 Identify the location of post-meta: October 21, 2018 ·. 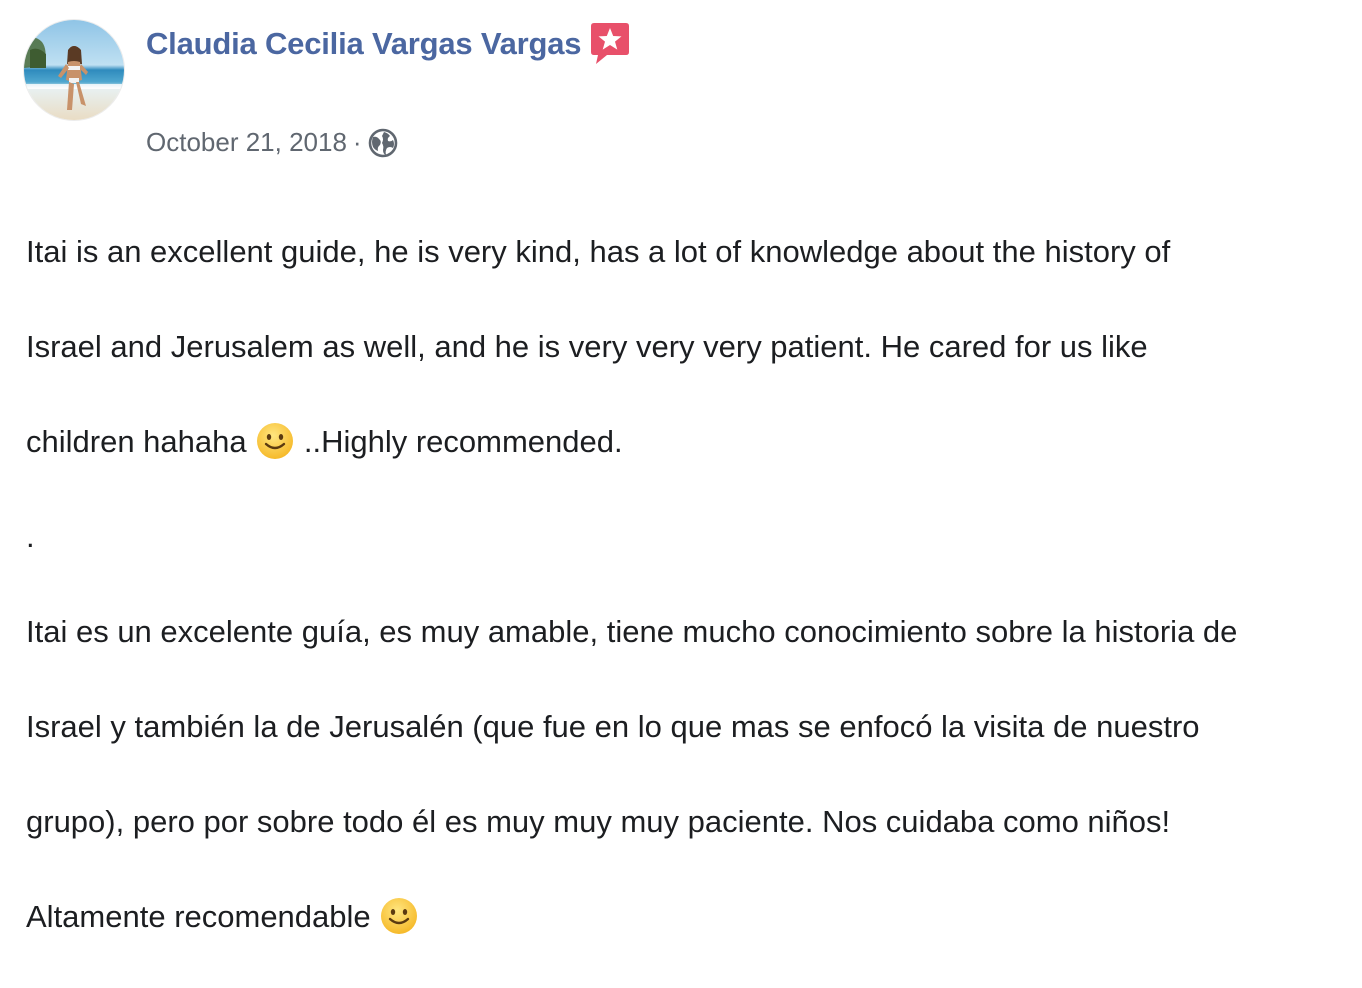
(272, 142).